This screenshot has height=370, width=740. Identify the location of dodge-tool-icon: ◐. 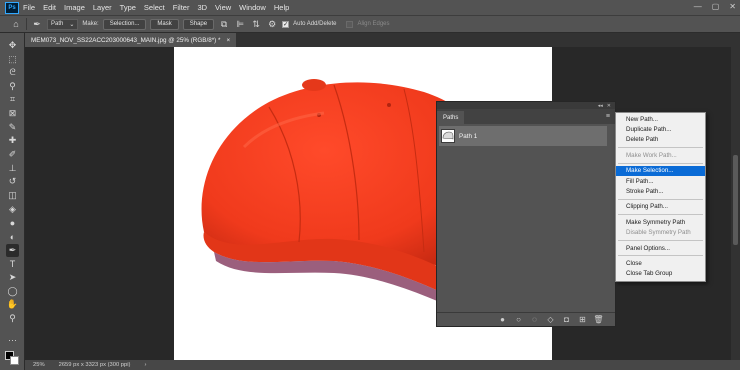
(12, 236).